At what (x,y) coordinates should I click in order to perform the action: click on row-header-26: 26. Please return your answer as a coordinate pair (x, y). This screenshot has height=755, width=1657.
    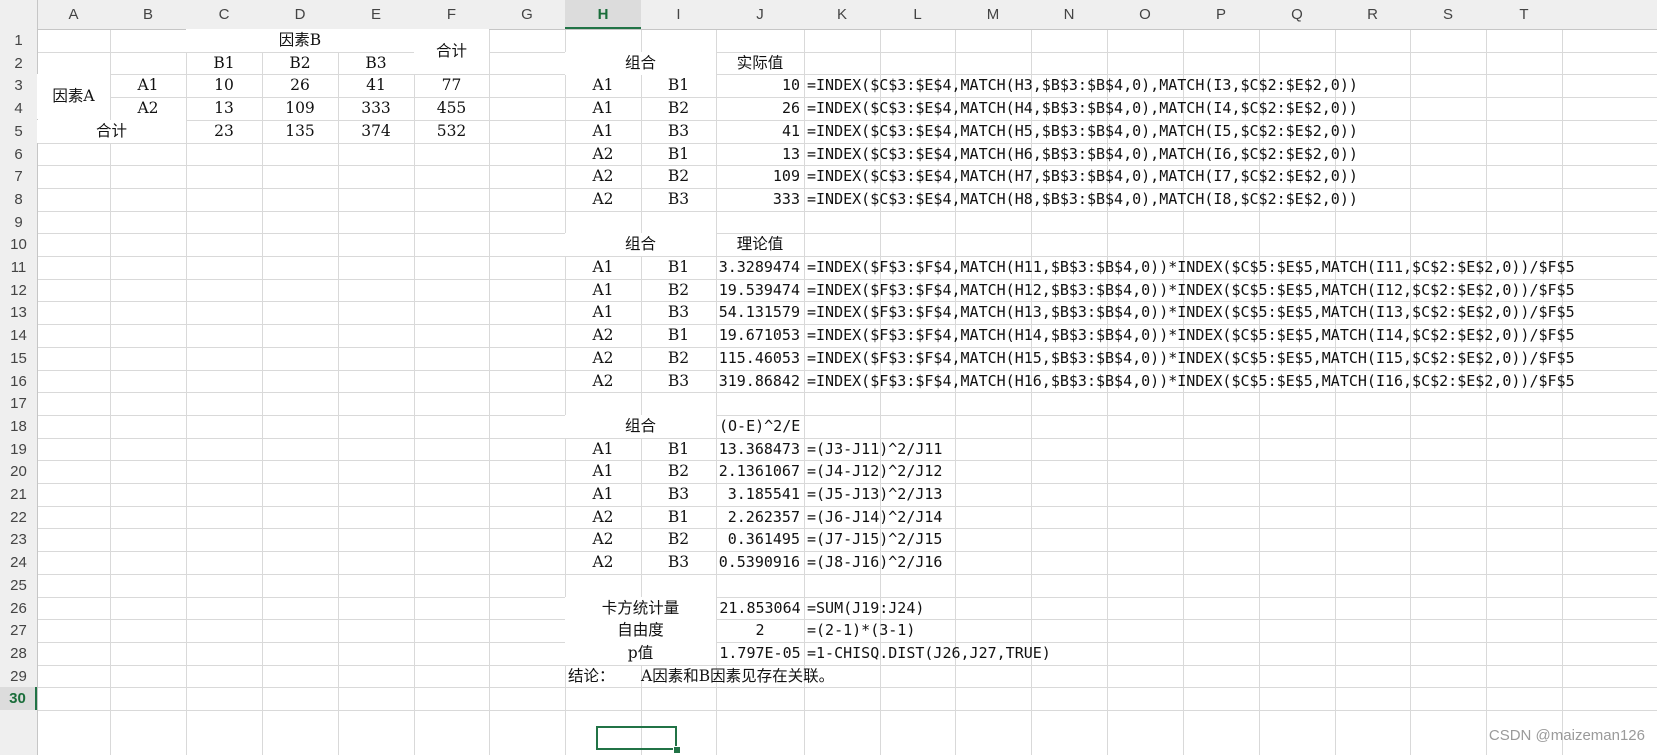
    Looking at the image, I should click on (18, 608).